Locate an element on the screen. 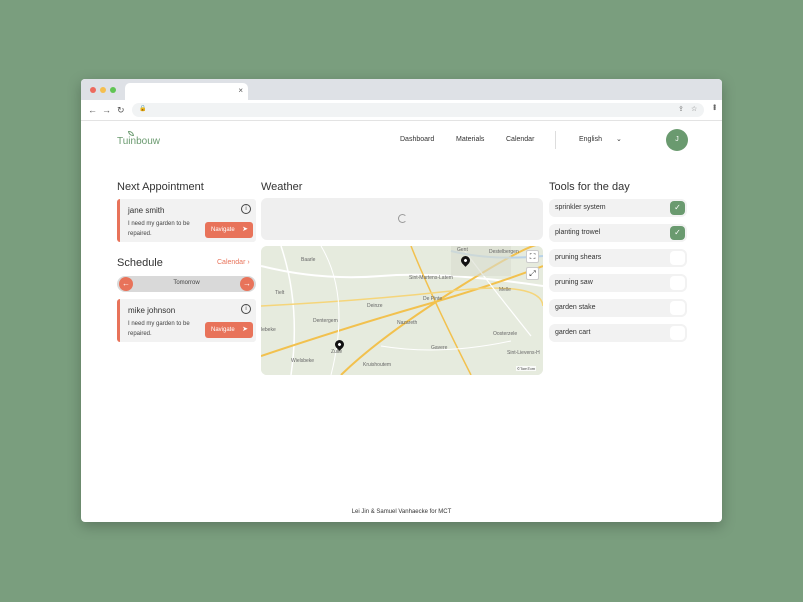  map-label: Nazareth is located at coordinates (407, 323).